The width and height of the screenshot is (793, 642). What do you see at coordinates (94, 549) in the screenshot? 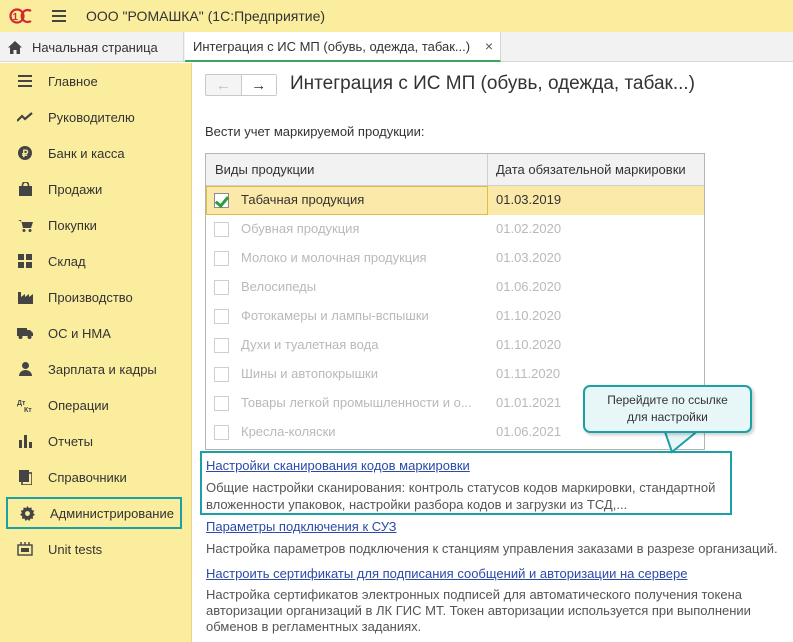
I see `sidebar-item-unit-tests: Unit tests` at bounding box center [94, 549].